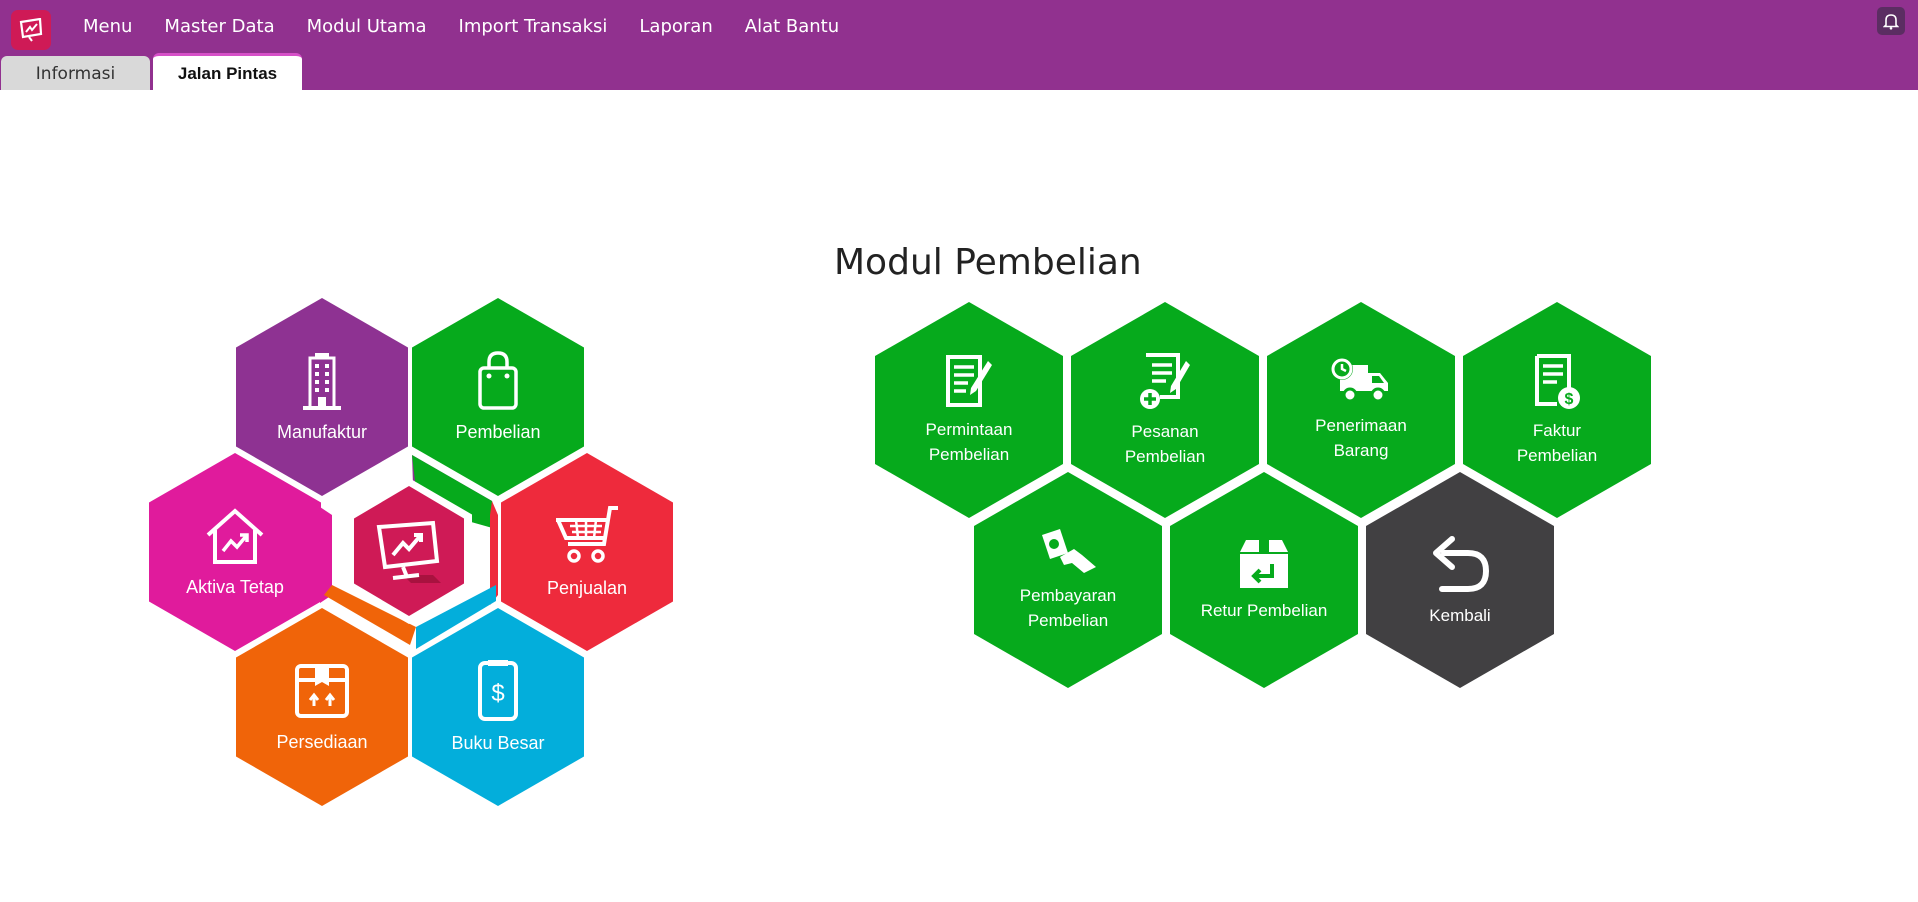  What do you see at coordinates (1359, 380) in the screenshot?
I see `delivery-truck-icon` at bounding box center [1359, 380].